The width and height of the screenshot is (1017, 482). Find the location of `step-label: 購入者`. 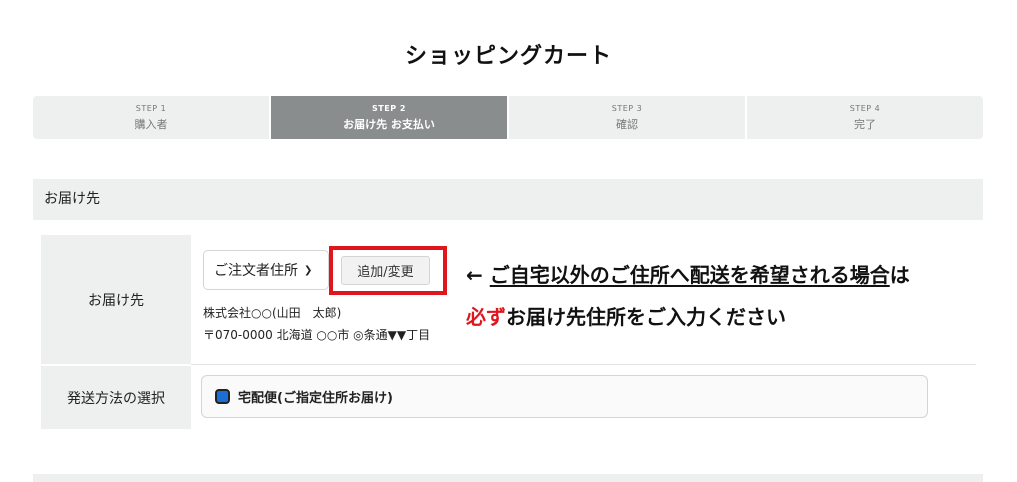

step-label: 購入者 is located at coordinates (151, 124).